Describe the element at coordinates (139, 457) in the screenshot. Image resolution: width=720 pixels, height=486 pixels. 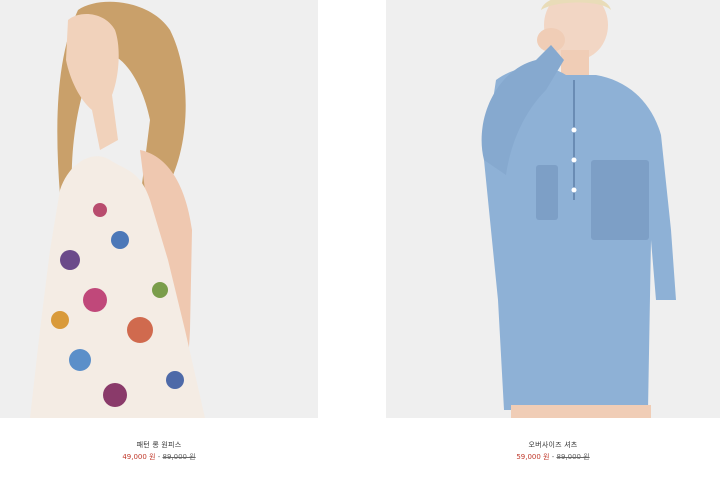
I see `sale-price: 49,000 원` at that location.